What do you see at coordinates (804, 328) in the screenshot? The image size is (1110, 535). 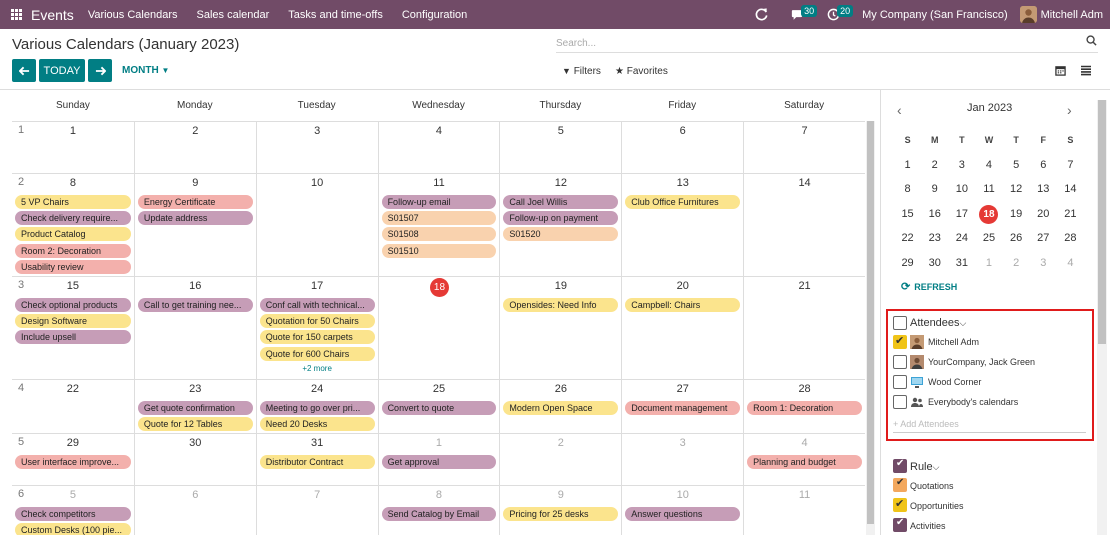 I see `calendar-day-cell: 21` at bounding box center [804, 328].